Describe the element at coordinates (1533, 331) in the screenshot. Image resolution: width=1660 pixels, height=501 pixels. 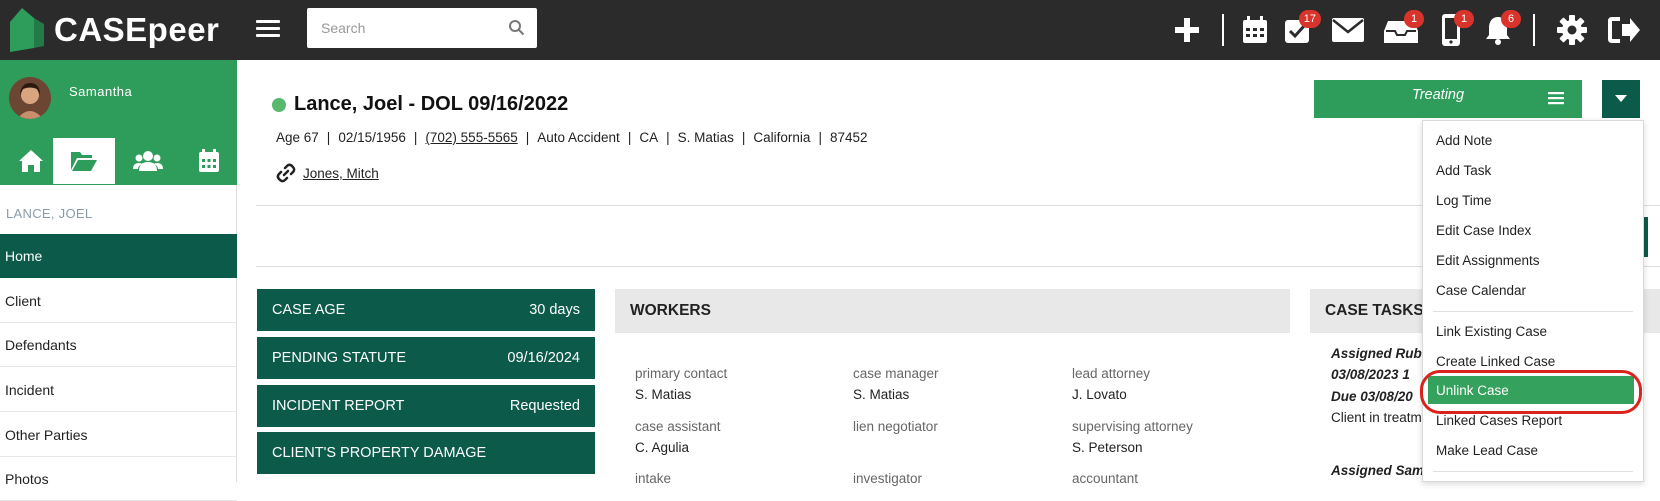
I see `menu-item-link-existing-case: Link Existing Case` at that location.